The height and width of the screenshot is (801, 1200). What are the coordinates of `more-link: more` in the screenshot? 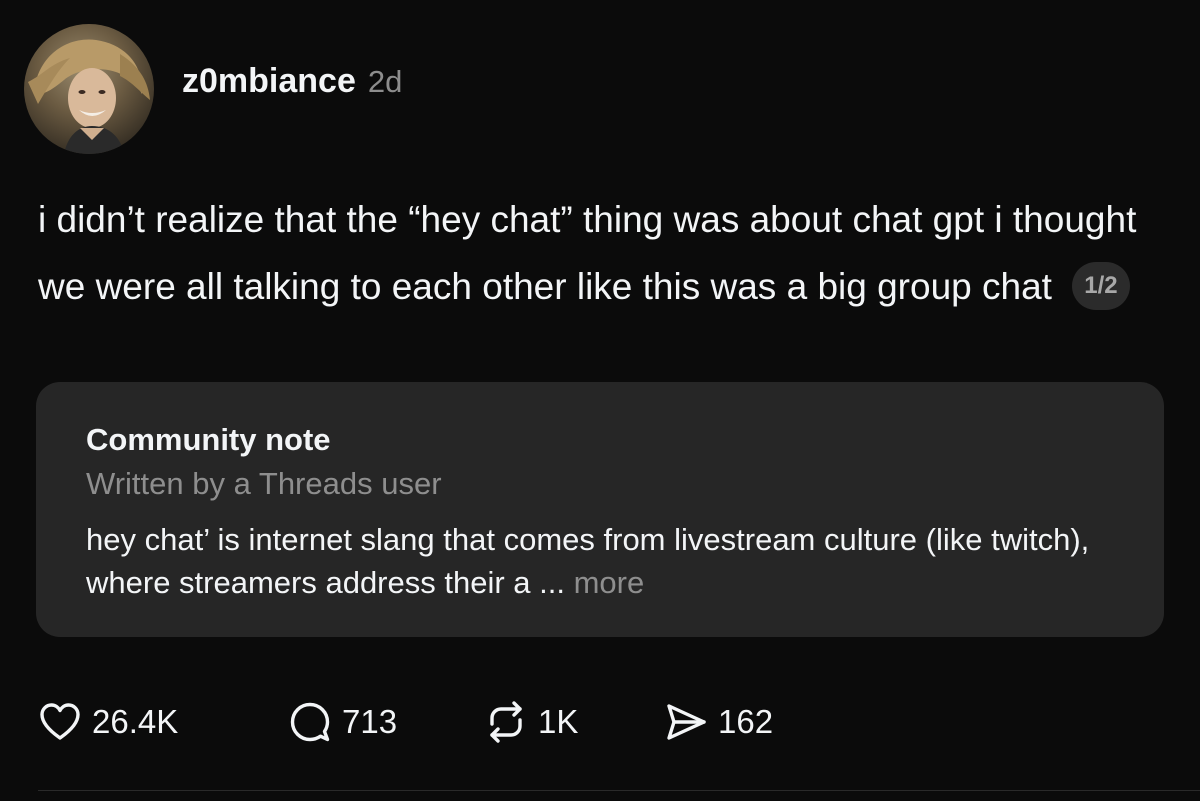 It's located at (609, 582).